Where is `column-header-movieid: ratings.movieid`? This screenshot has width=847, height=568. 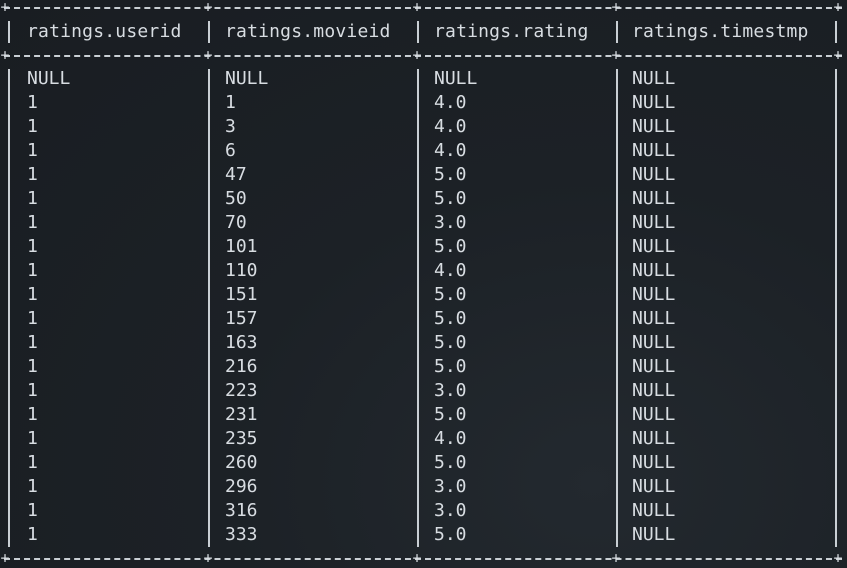 column-header-movieid: ratings.movieid is located at coordinates (308, 31).